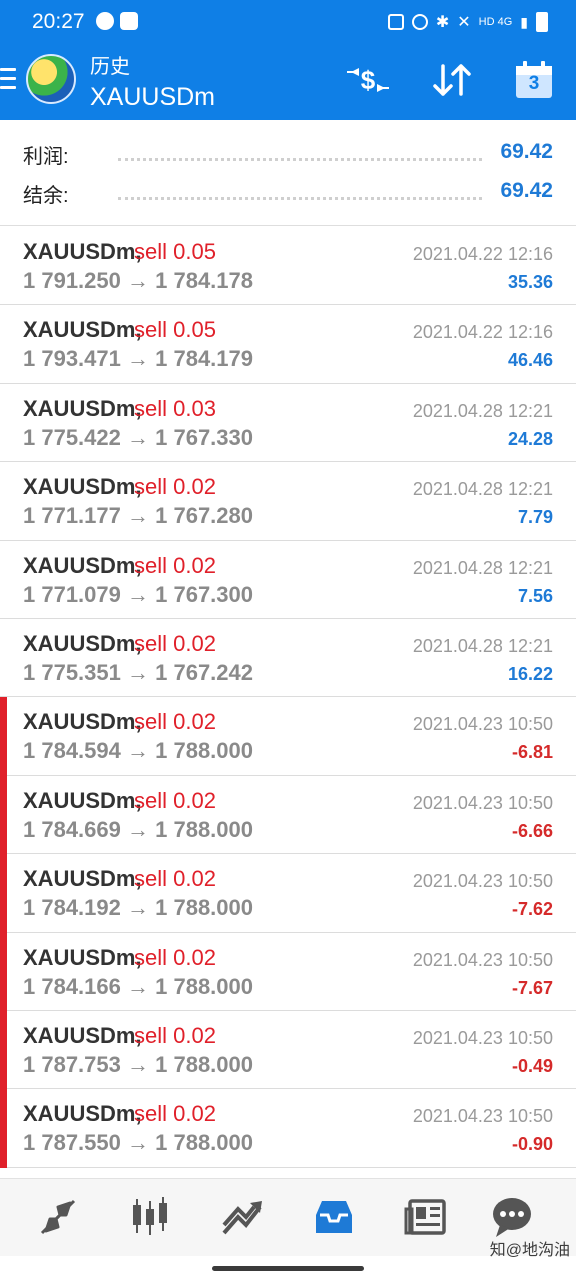 The image size is (576, 1280). I want to click on close-price: 1 767.280, so click(204, 516).